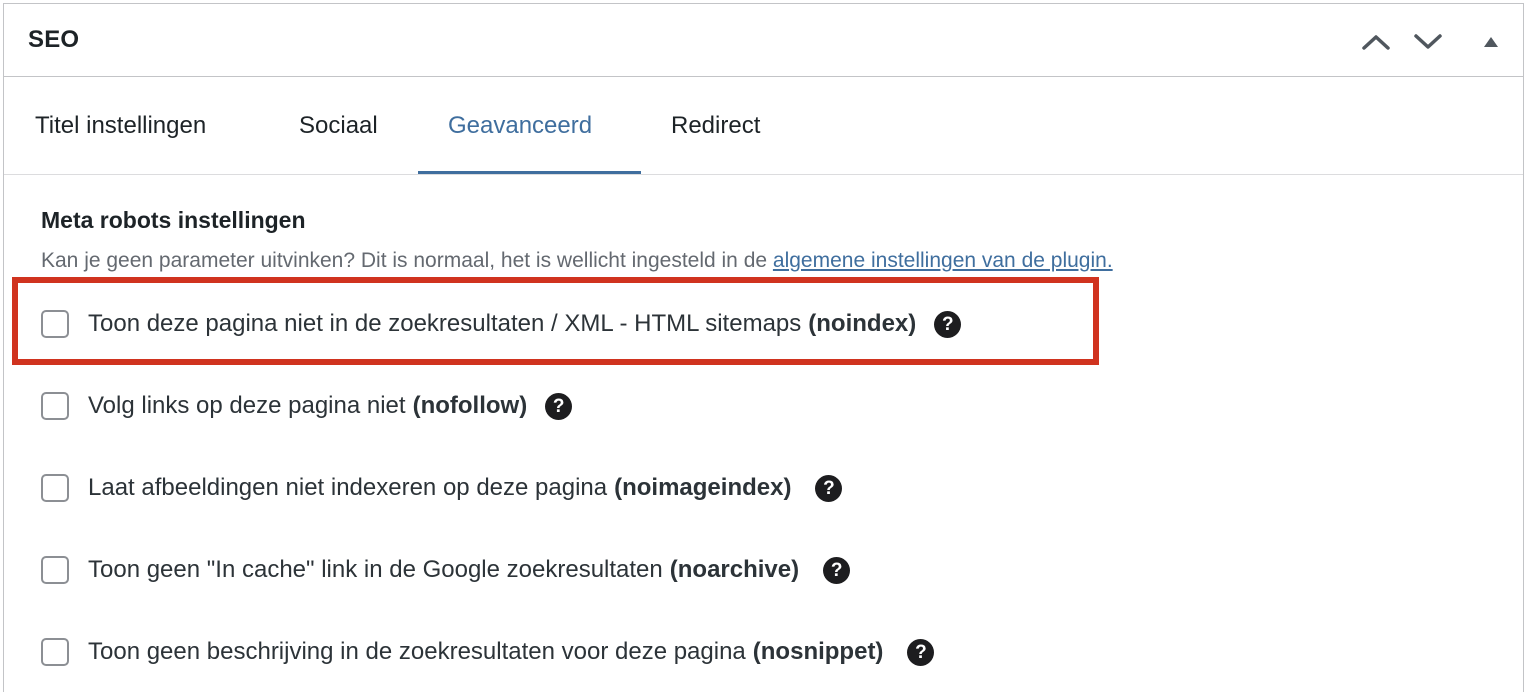  Describe the element at coordinates (55, 652) in the screenshot. I see `nosnippet-checkbox` at that location.